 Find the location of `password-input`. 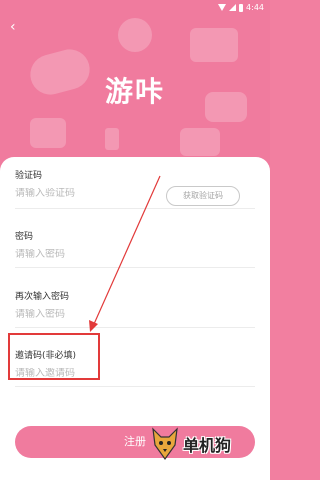

password-input is located at coordinates (90, 254).